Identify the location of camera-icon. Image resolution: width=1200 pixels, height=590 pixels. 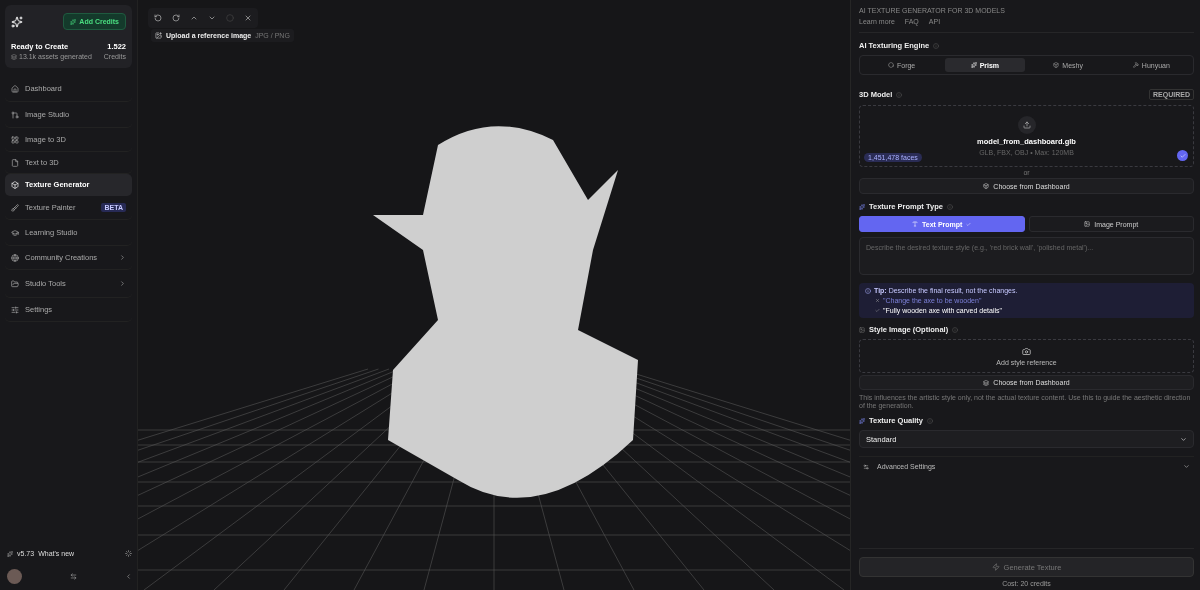
(1026, 351).